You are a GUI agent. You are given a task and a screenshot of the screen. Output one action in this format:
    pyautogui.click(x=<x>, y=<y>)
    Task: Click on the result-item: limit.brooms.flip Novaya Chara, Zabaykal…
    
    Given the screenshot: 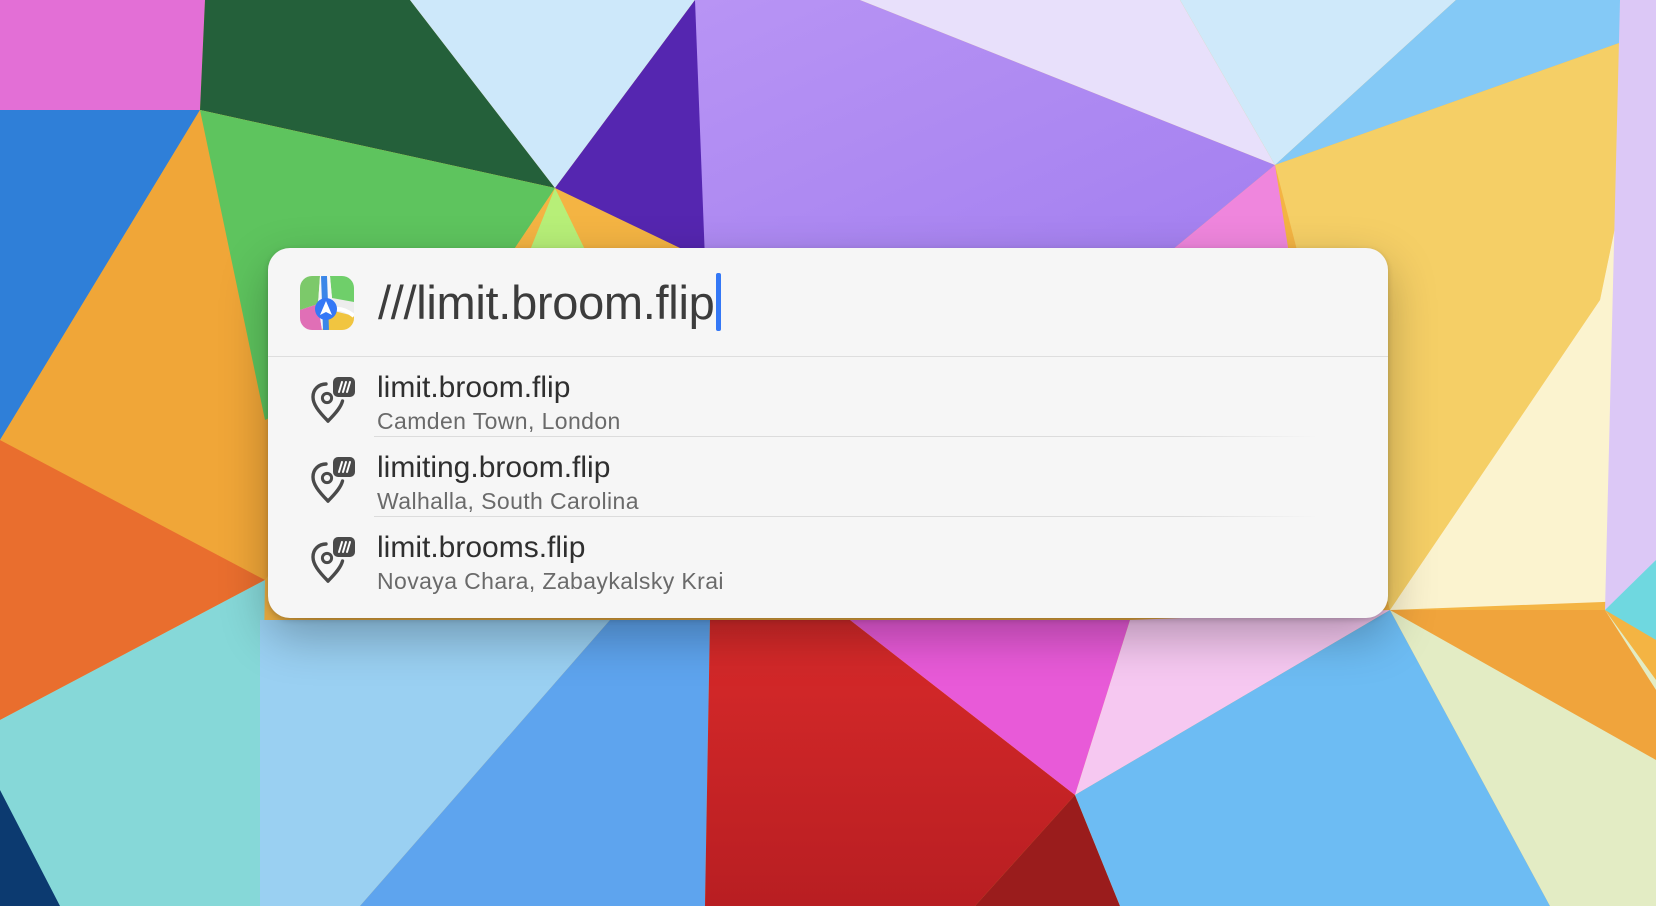 What is the action you would take?
    pyautogui.click(x=828, y=557)
    